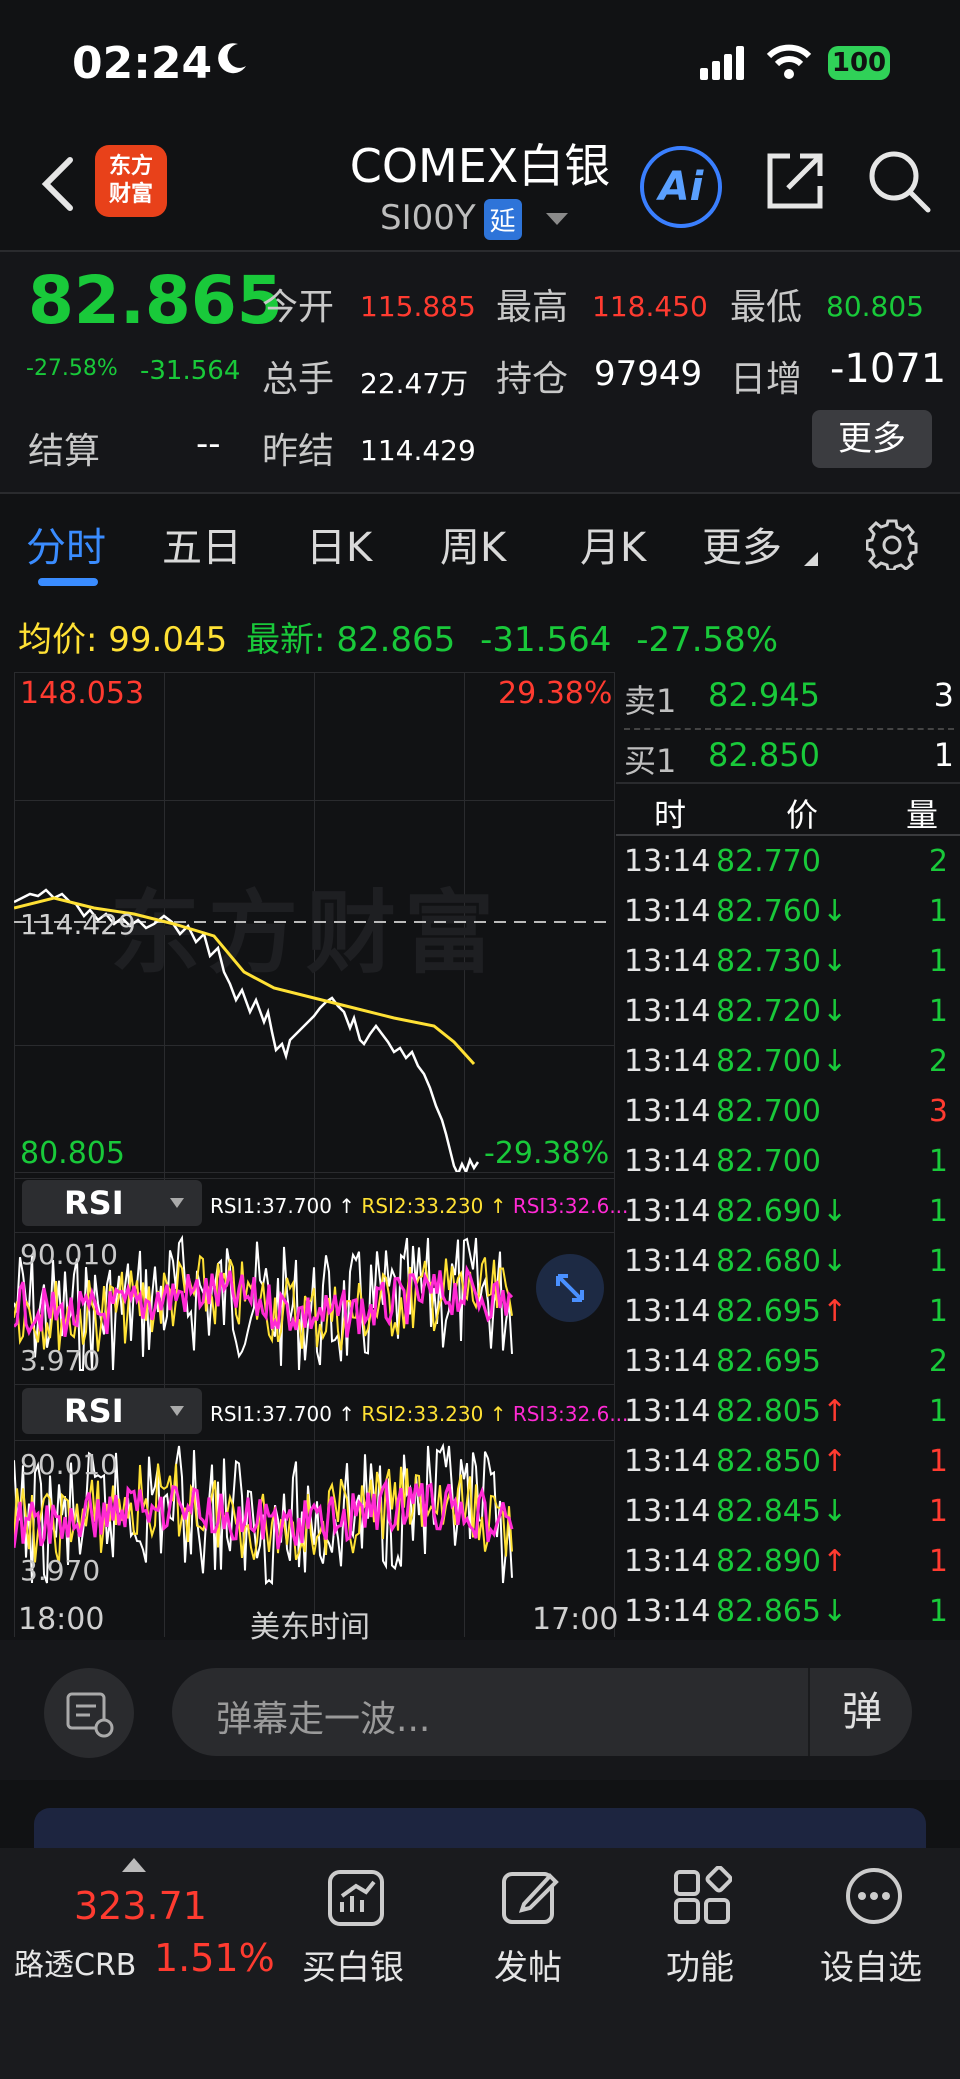 The width and height of the screenshot is (960, 2079). I want to click on nav-buy-silver: 买白银, so click(353, 1964).